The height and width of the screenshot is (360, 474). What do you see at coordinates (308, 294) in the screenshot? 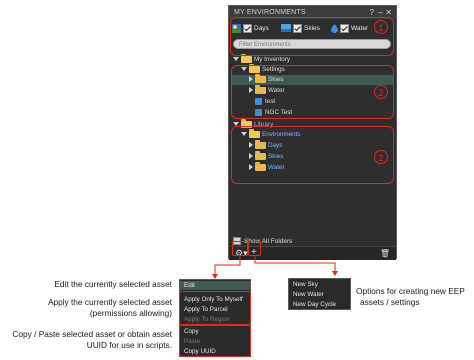
I see `menu-item-new-water: New Water` at bounding box center [308, 294].